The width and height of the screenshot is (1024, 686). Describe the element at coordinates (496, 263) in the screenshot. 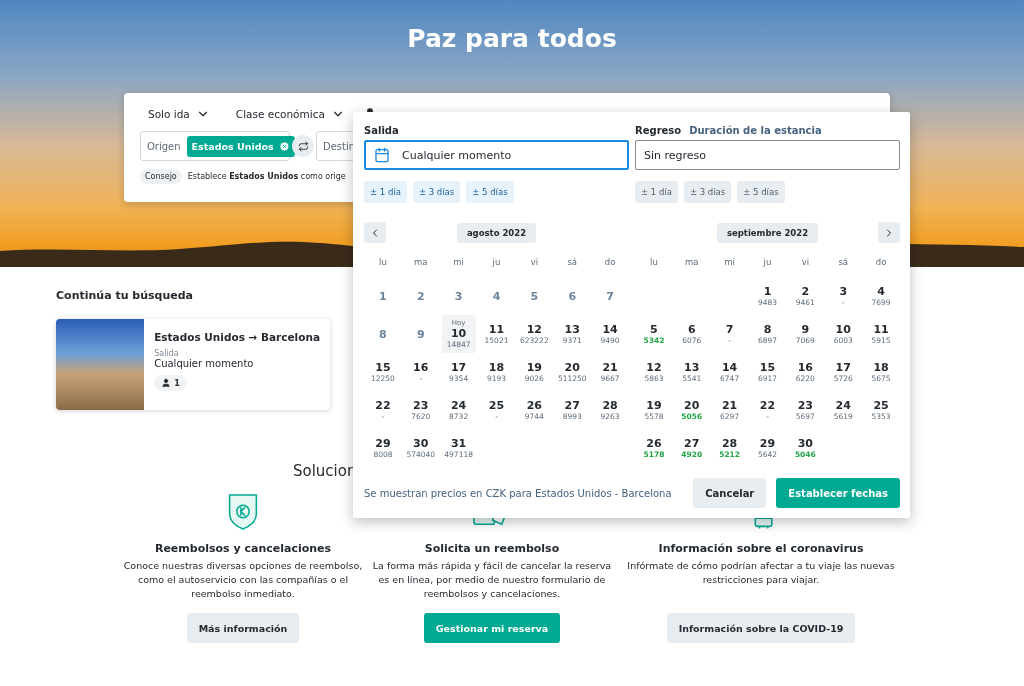

I see `weekday-label: ju` at that location.